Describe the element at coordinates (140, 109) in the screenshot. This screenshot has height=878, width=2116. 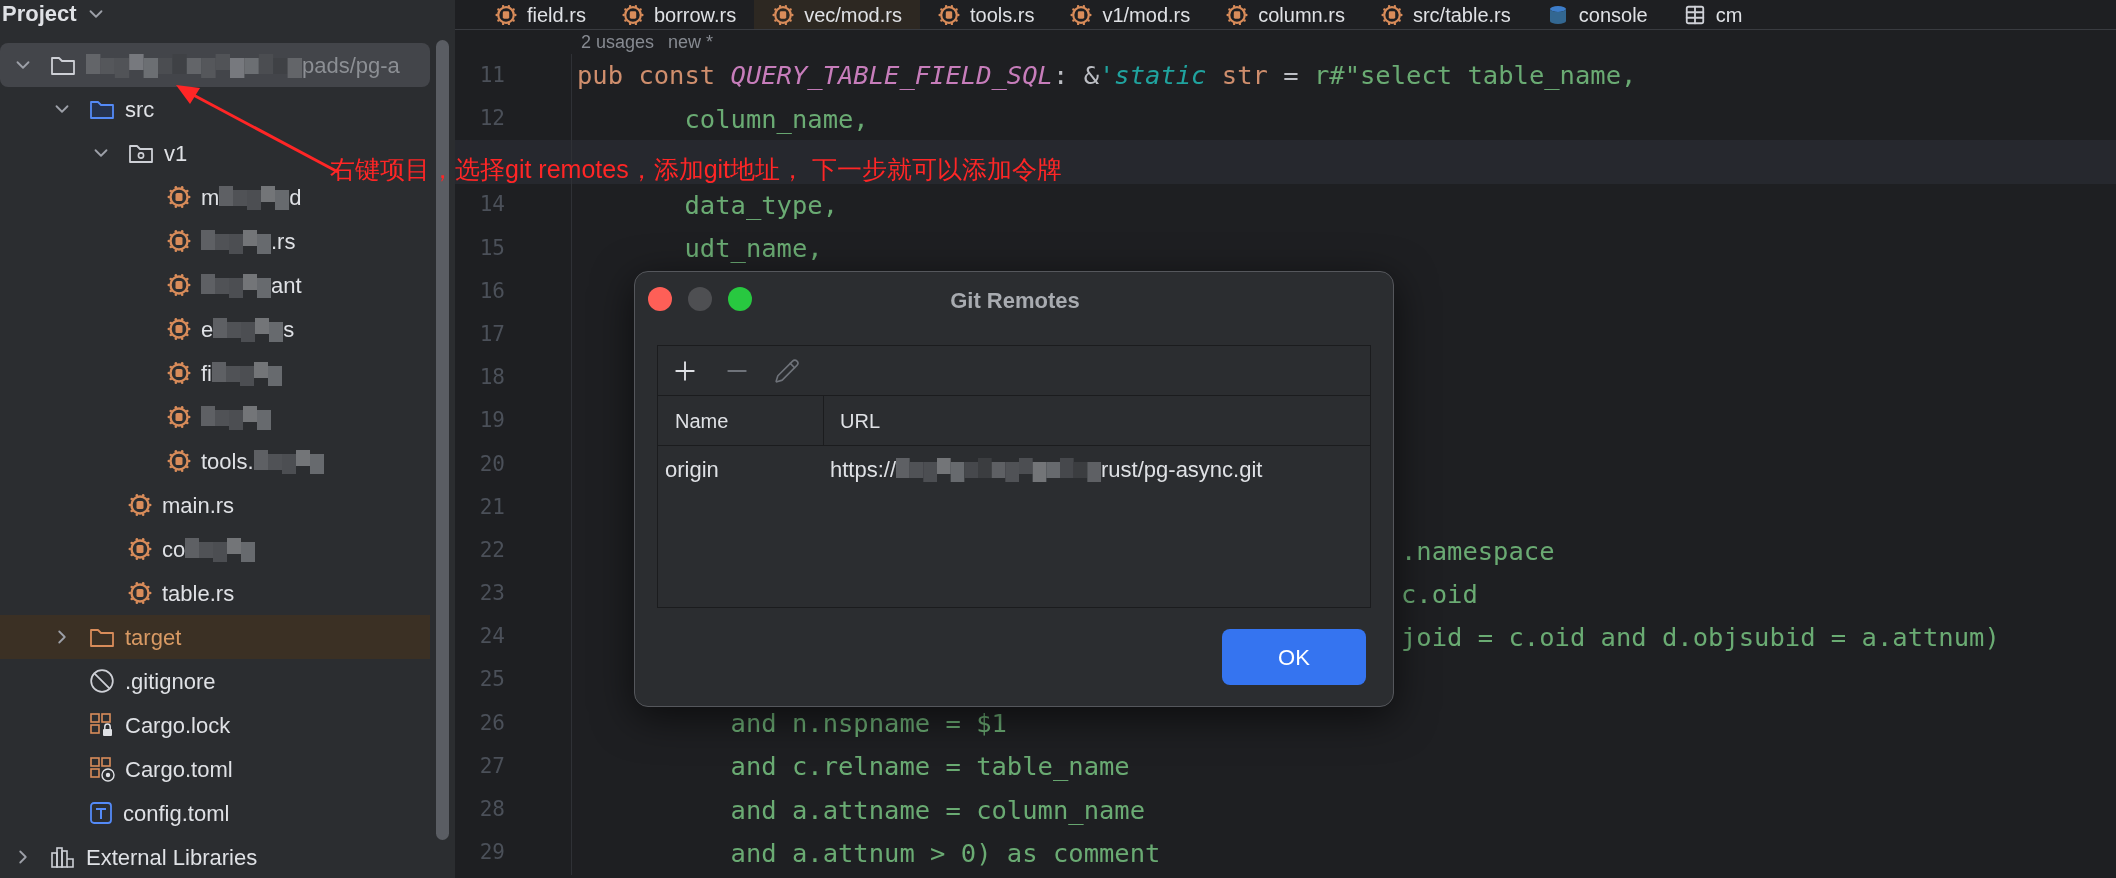
I see `tree-item-label: src` at that location.